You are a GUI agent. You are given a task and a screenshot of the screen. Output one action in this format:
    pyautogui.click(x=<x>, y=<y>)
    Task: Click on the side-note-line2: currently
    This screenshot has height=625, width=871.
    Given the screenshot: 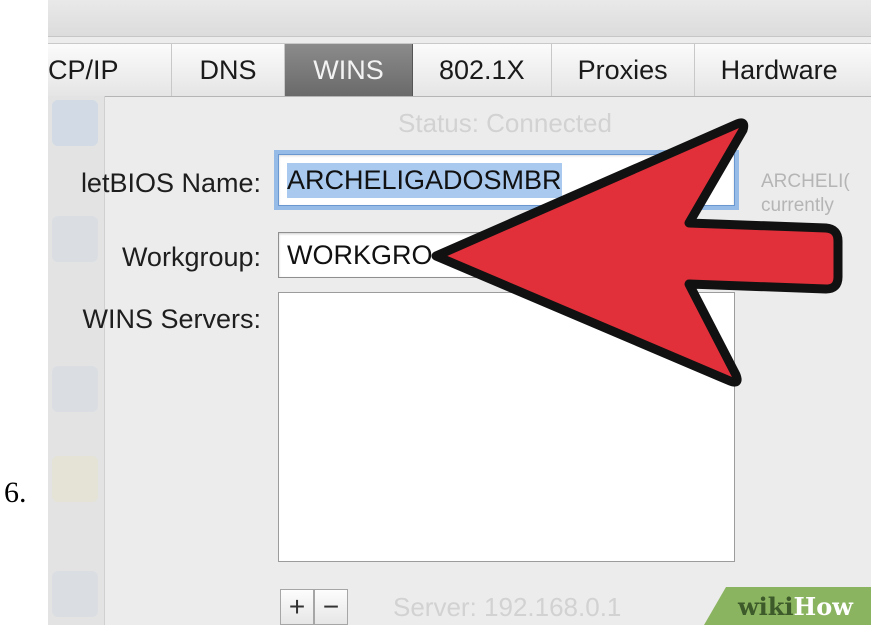 What is the action you would take?
    pyautogui.click(x=797, y=205)
    